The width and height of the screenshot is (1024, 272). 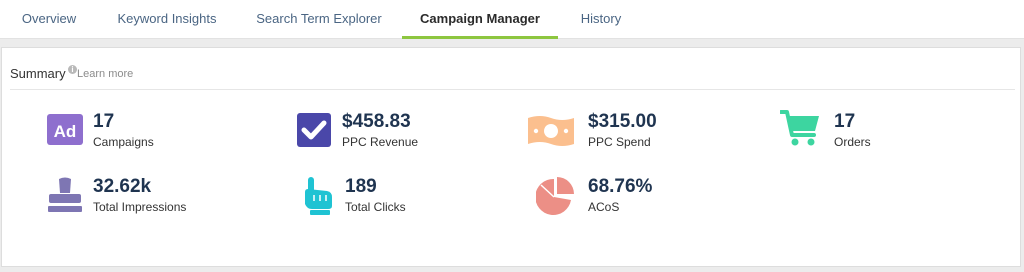 I want to click on metric-label: Campaigns, so click(x=123, y=142).